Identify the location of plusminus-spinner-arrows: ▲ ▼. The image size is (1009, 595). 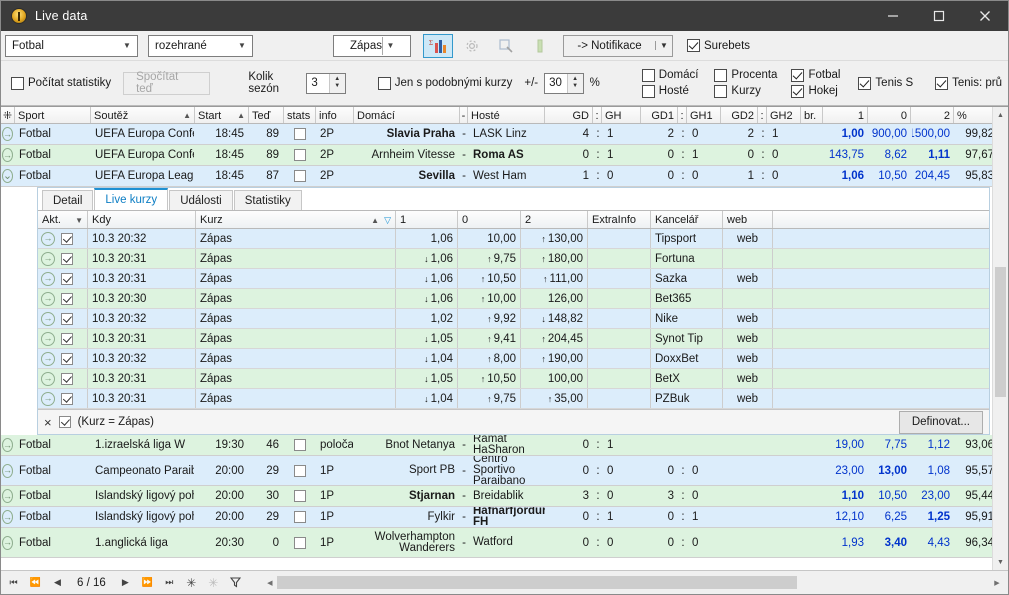
(574, 83).